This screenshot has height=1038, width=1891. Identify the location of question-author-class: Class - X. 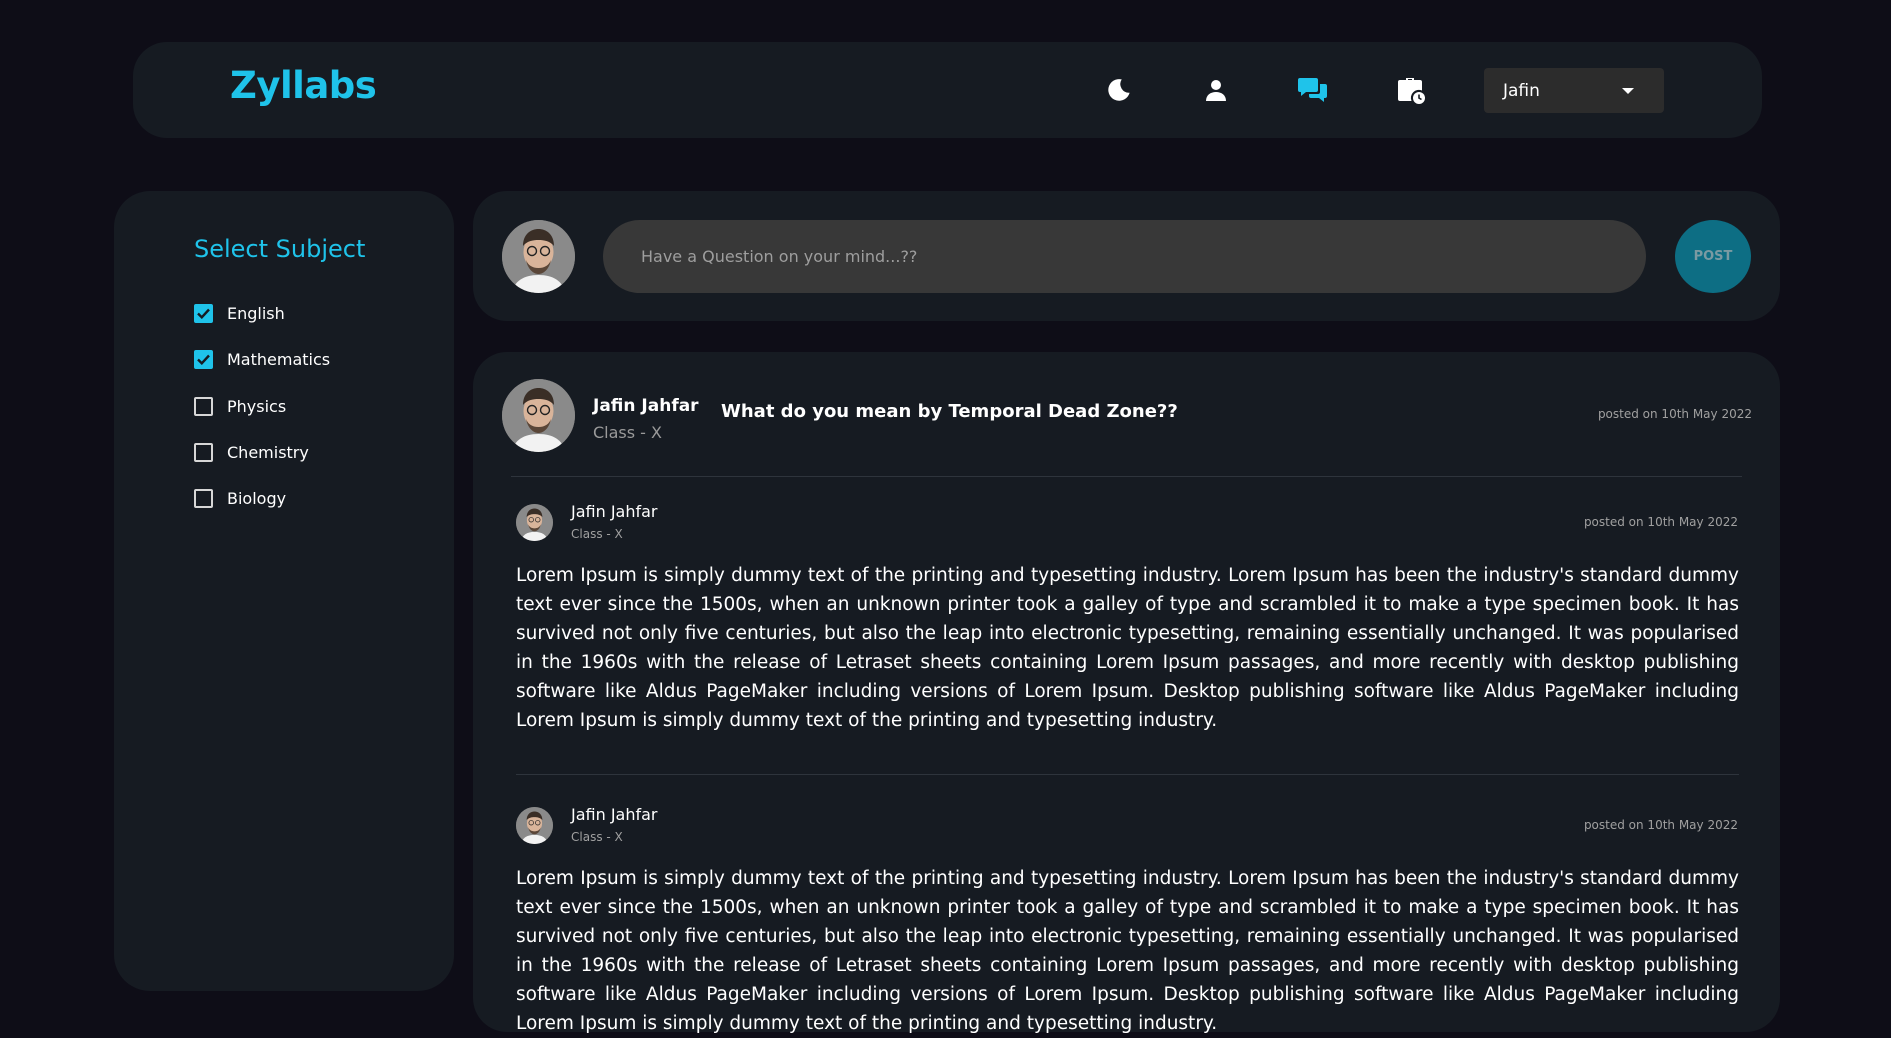
(627, 432).